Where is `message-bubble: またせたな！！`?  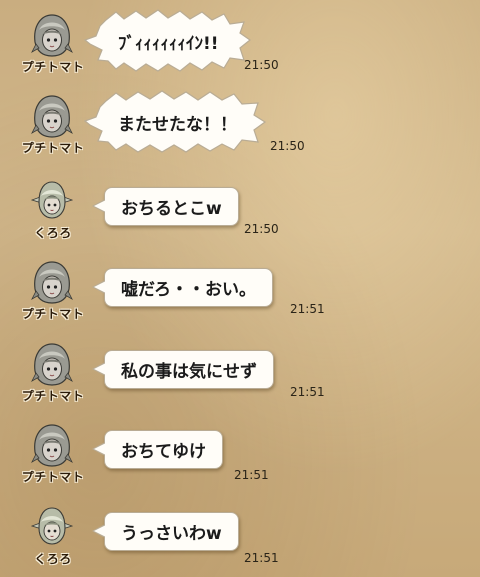
message-bubble: またせたな！！ is located at coordinates (176, 122).